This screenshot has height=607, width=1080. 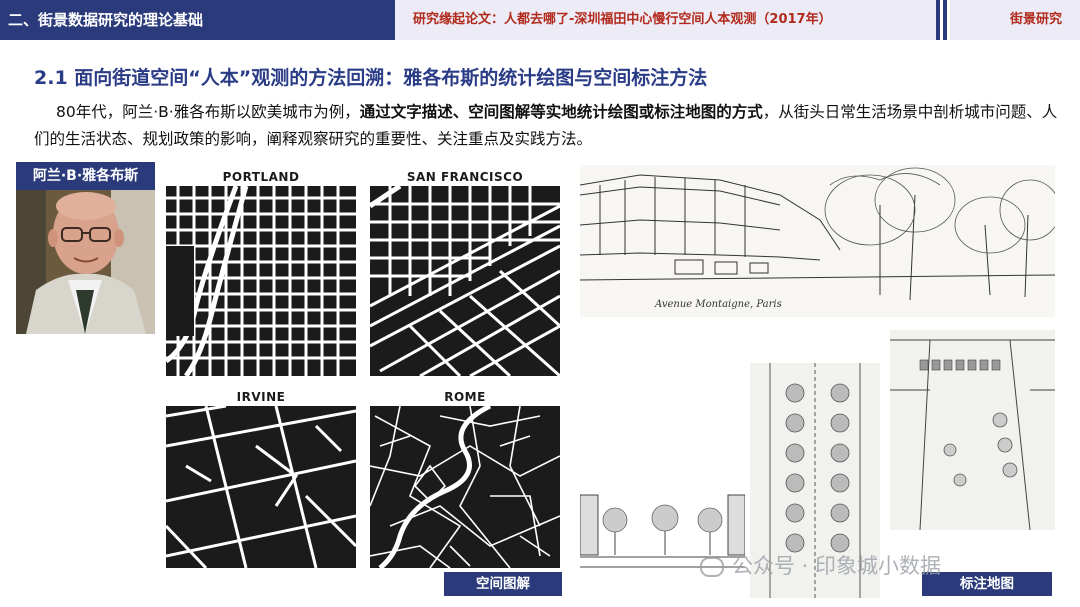 What do you see at coordinates (261, 177) in the screenshot?
I see `map-title-portland: PORTLAND` at bounding box center [261, 177].